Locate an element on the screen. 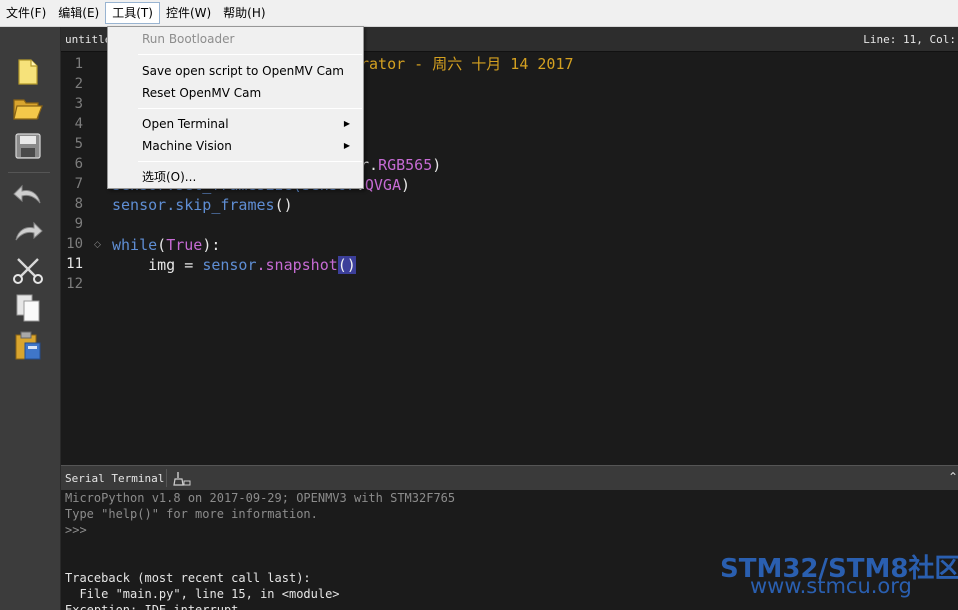  menu-widgets: 控件(W) is located at coordinates (188, 13).